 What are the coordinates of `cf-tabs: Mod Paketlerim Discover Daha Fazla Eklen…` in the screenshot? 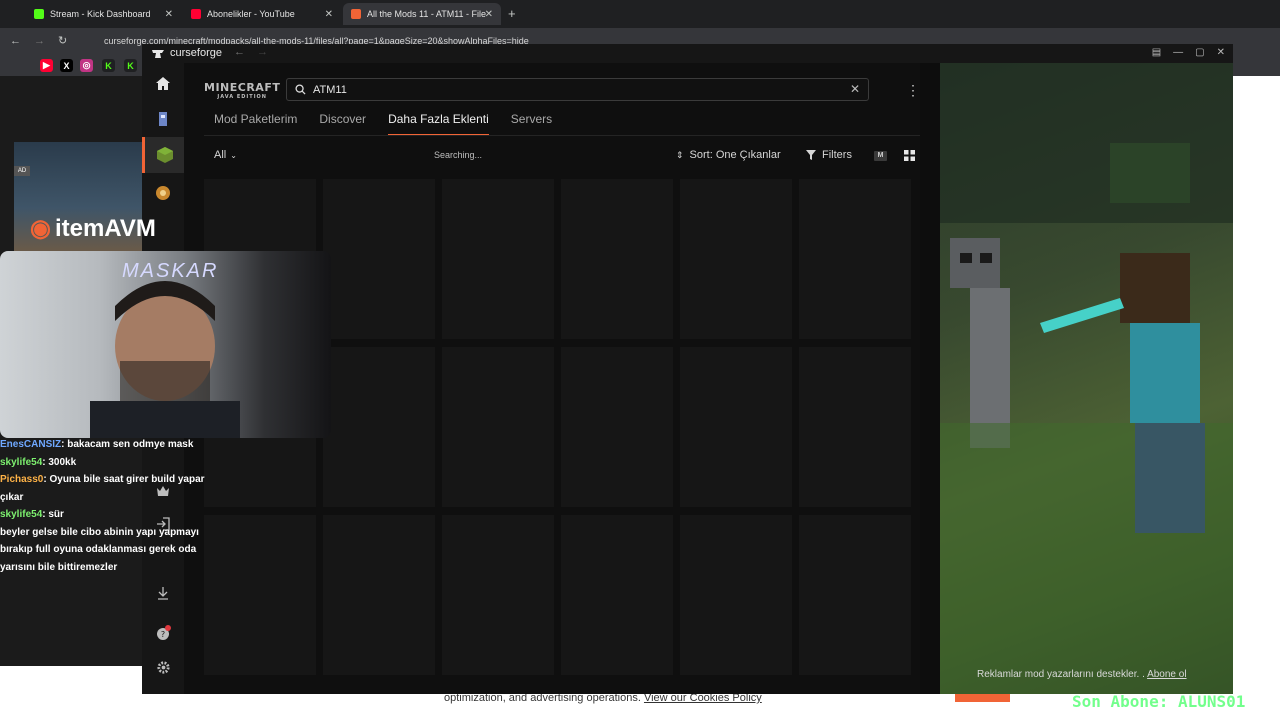 It's located at (394, 124).